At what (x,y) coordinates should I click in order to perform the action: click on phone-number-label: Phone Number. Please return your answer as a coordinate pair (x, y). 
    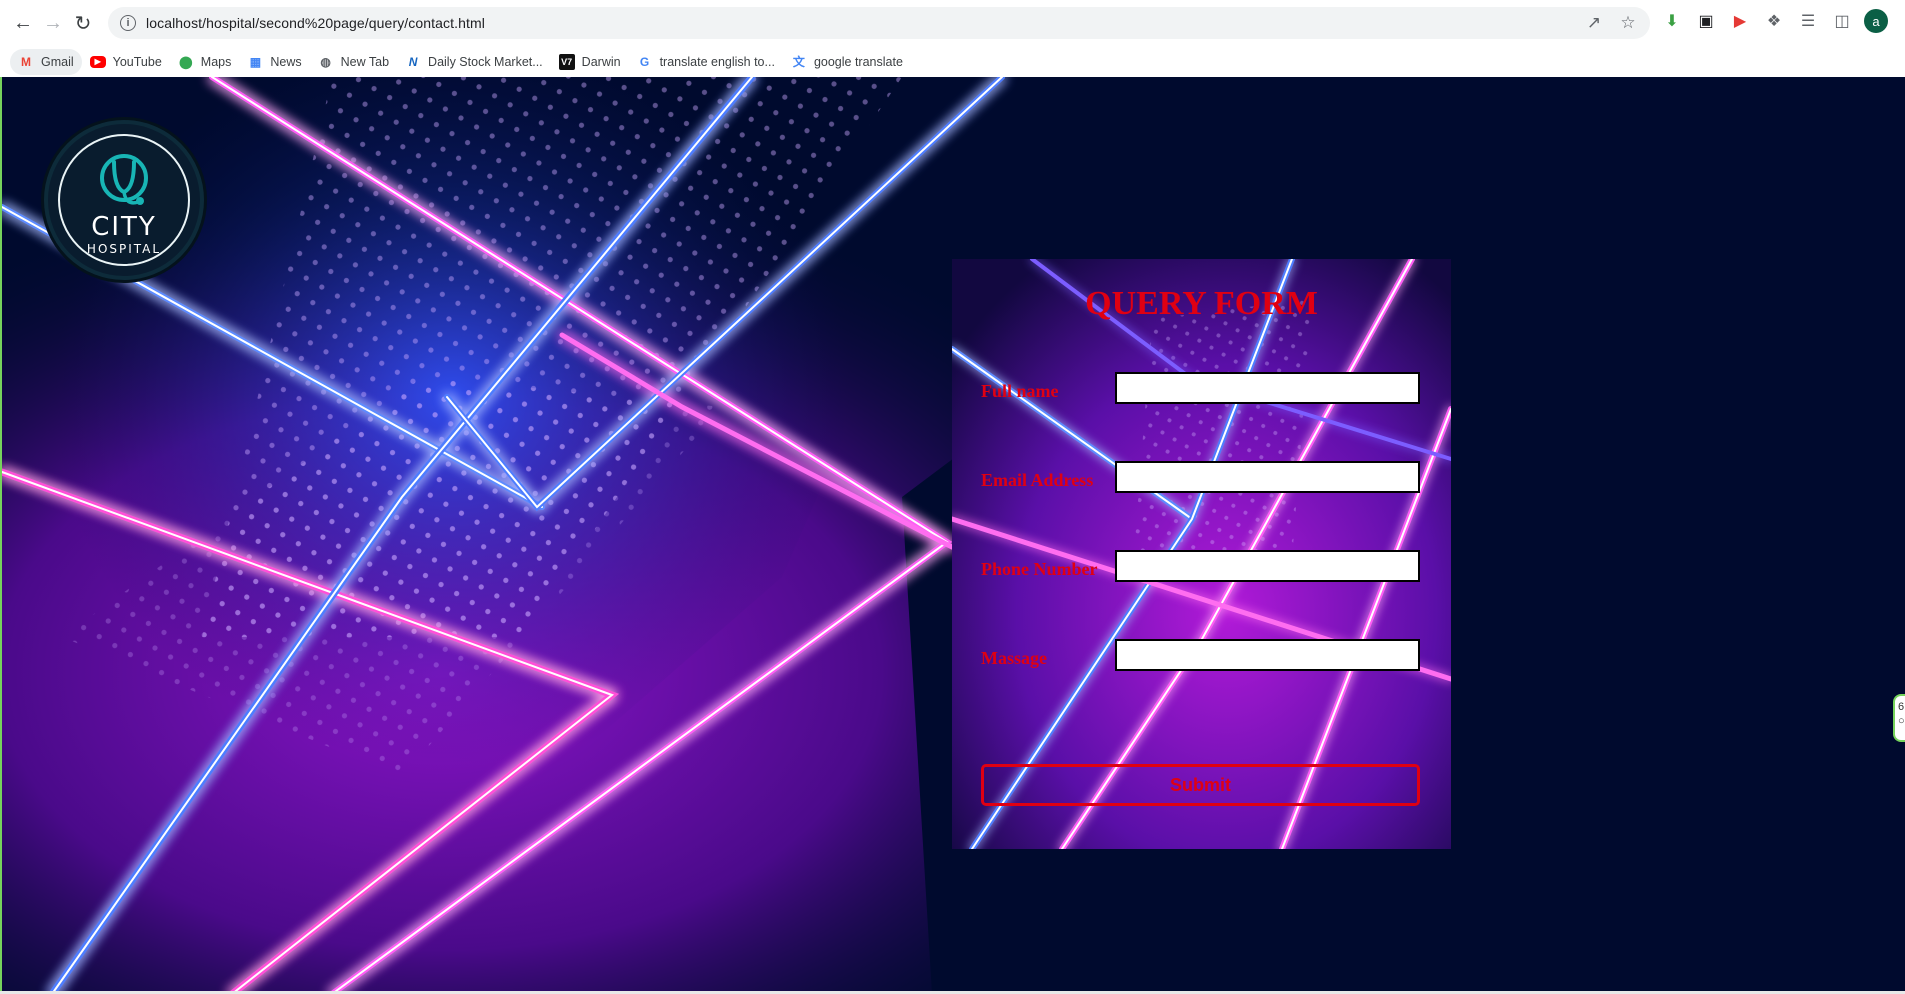
    Looking at the image, I should click on (1039, 569).